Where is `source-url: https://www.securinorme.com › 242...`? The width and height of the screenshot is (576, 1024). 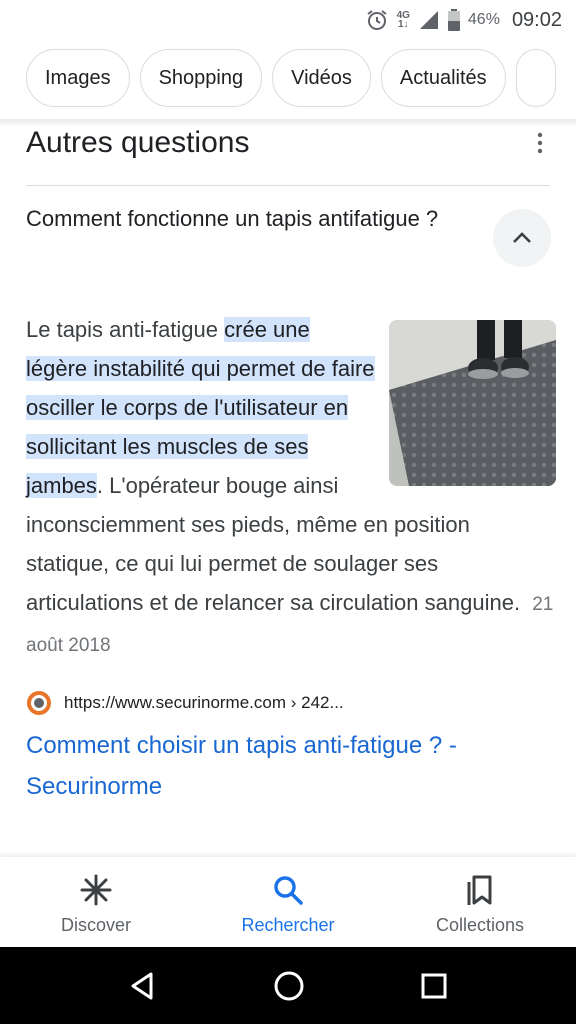 source-url: https://www.securinorme.com › 242... is located at coordinates (204, 703).